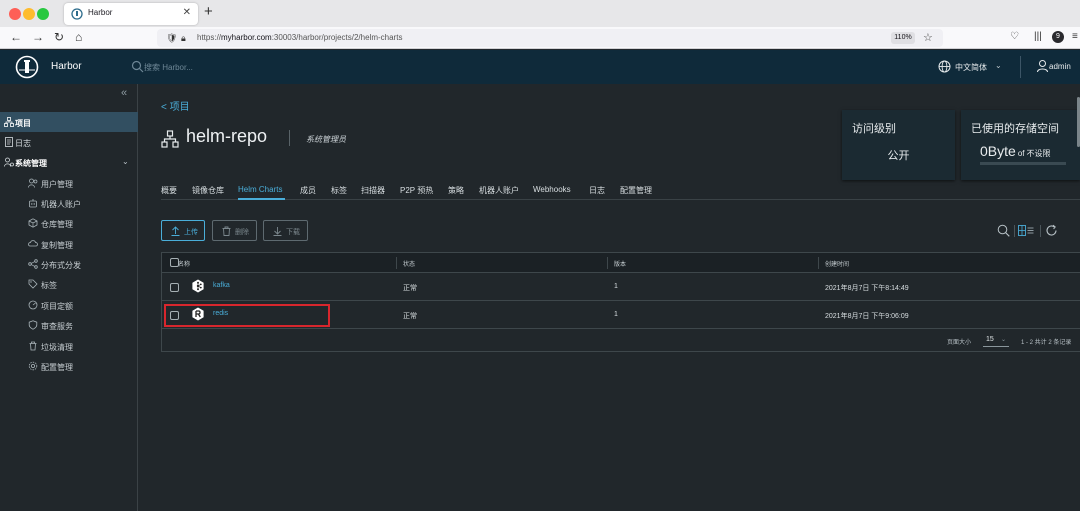 The image size is (1080, 511). I want to click on chart-status: 正常, so click(410, 288).